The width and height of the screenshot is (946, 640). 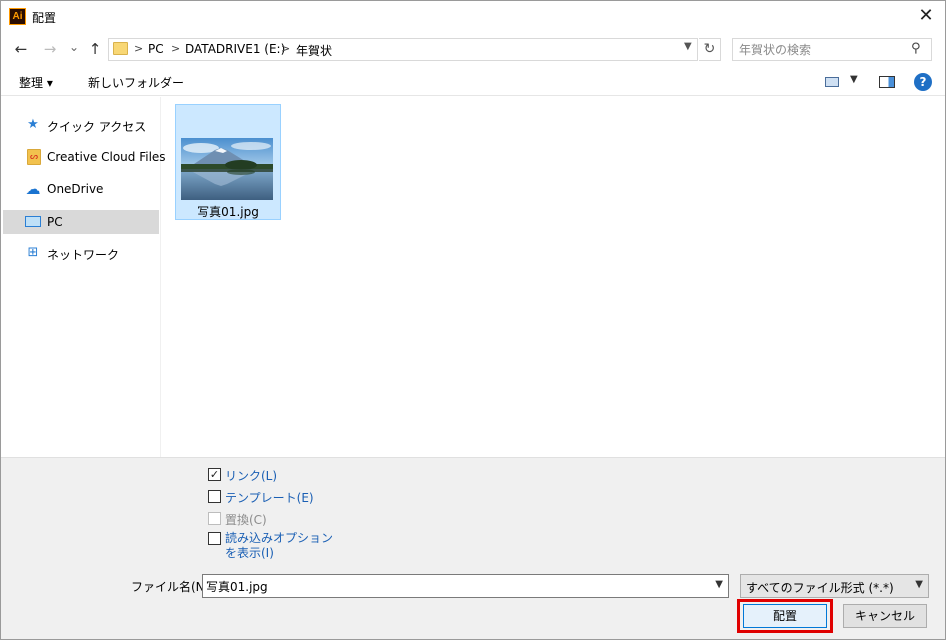 What do you see at coordinates (885, 616) in the screenshot?
I see `cancel-button: キャンセル` at bounding box center [885, 616].